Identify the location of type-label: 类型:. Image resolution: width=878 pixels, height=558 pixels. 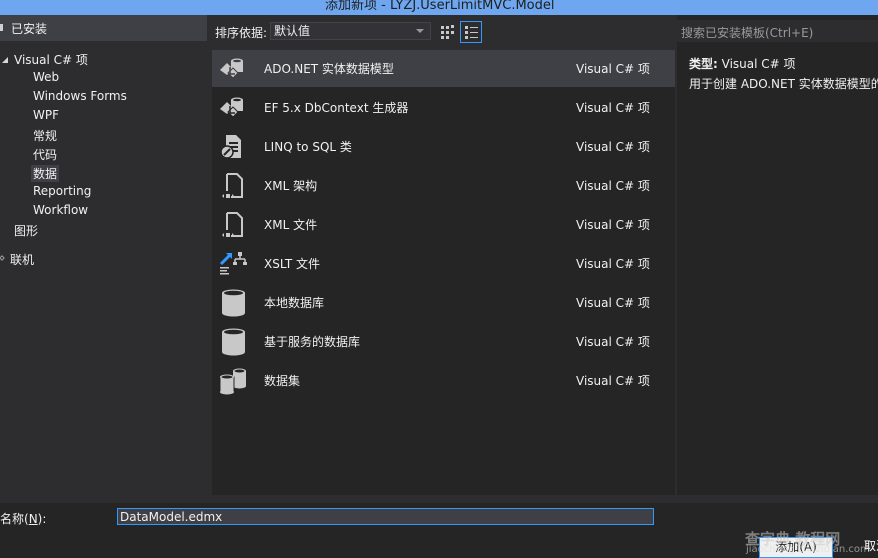
(703, 64).